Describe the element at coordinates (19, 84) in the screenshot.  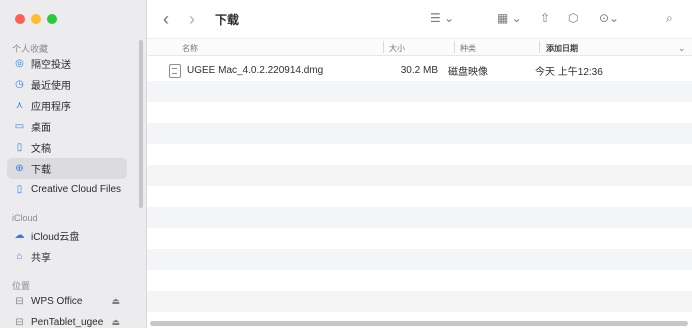
I see `clock-icon: ◷` at that location.